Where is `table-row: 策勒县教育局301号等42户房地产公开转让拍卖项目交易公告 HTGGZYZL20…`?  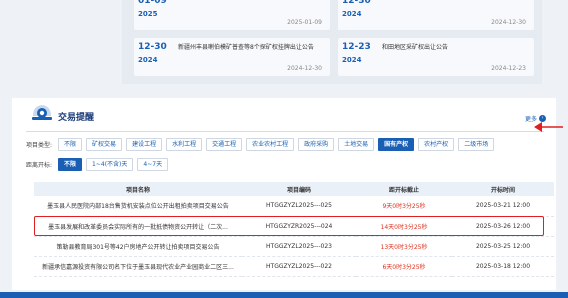 table-row: 策勒县教育局301号等42户房地产公开转让拍卖项目交易公告 HTGGZYZL20… is located at coordinates (294, 246).